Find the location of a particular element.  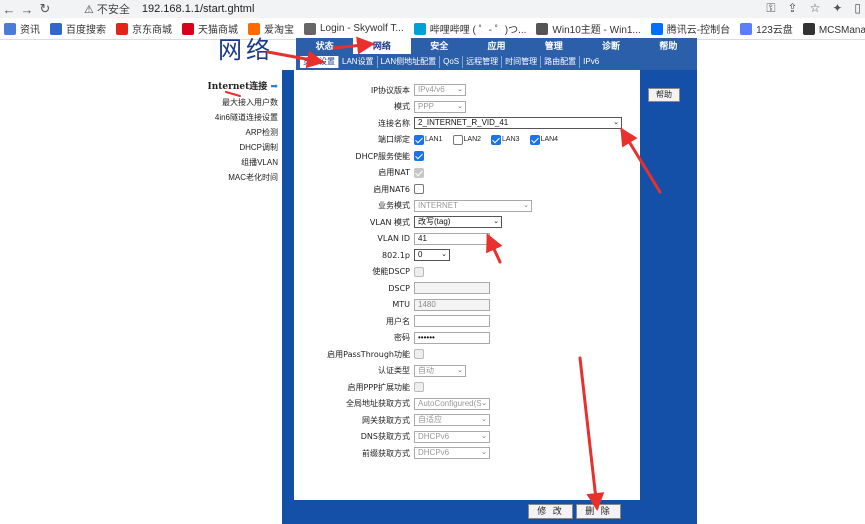

sidebar-item: 4in6隧道连接设置 is located at coordinates (238, 117).